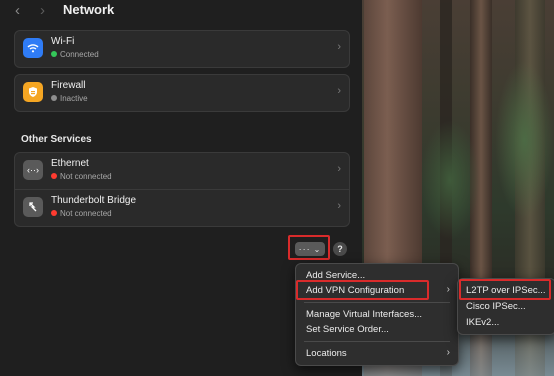 This screenshot has height=376, width=554. I want to click on service-name: Firewall, so click(68, 85).